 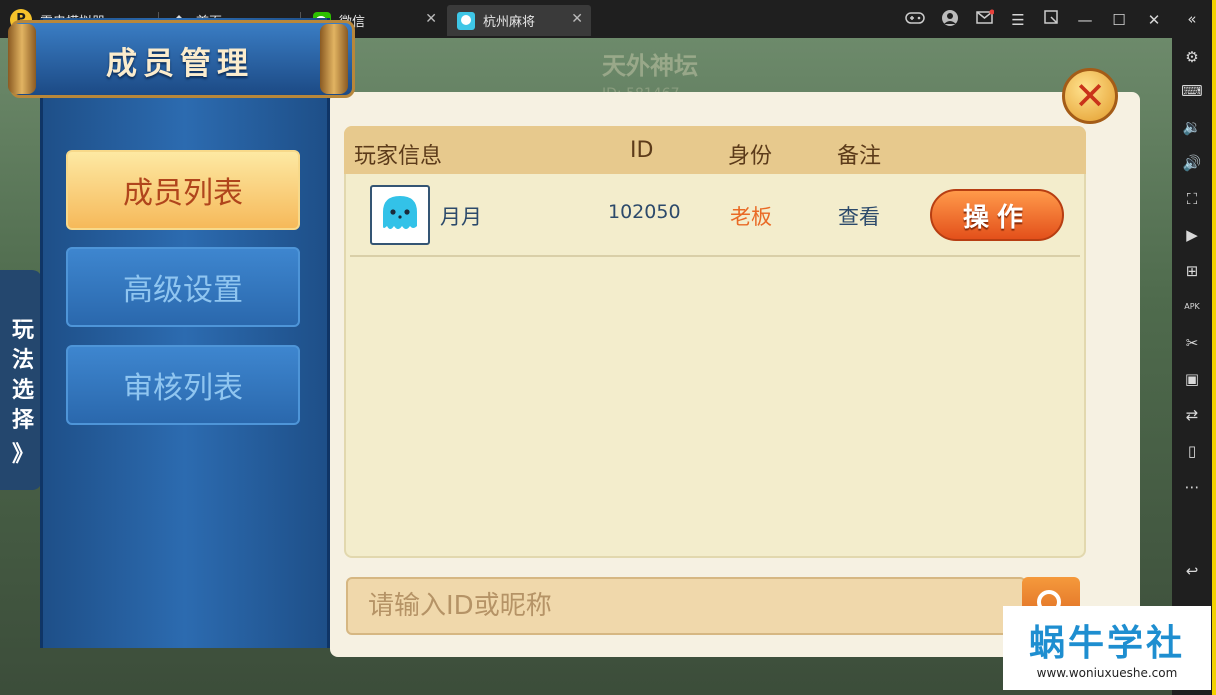 I want to click on mahjong-app-icon, so click(x=466, y=20).